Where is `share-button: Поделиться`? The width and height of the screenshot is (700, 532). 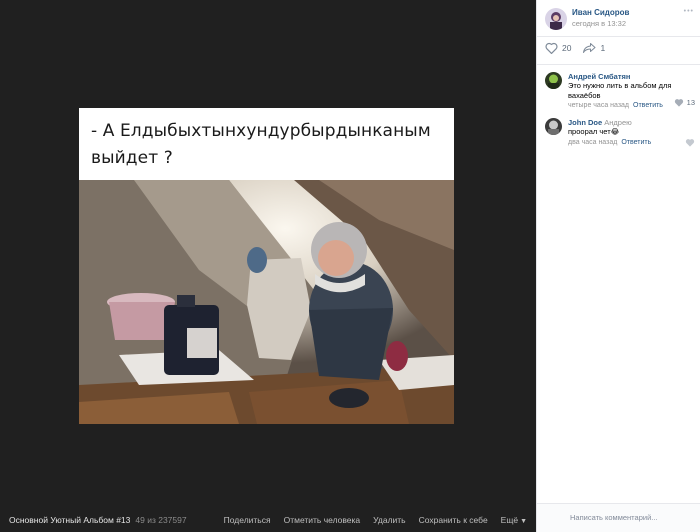 share-button: Поделиться is located at coordinates (247, 520).